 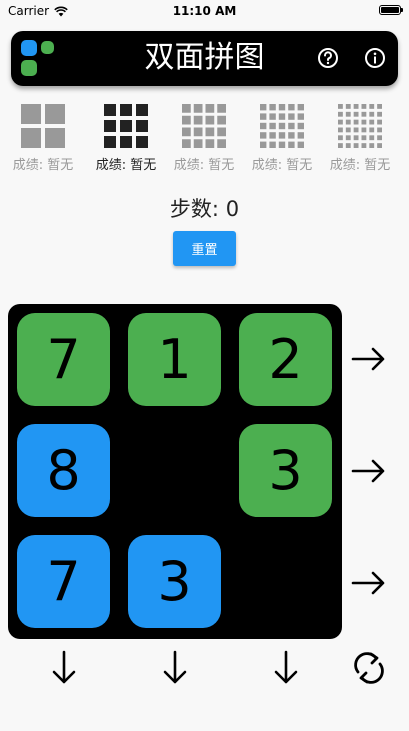 I want to click on level-selector: 成绩: 暂无 成绩: 暂无 成绩: 暂无 成绩: 暂无 成绩: 暂无, so click(x=204, y=144).